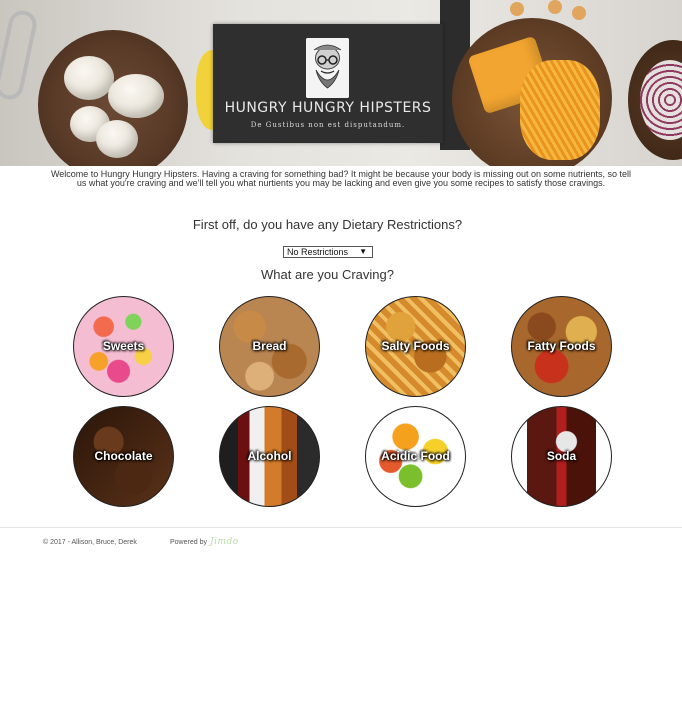 The width and height of the screenshot is (682, 727). I want to click on craving-soda-button: Soda, so click(561, 456).